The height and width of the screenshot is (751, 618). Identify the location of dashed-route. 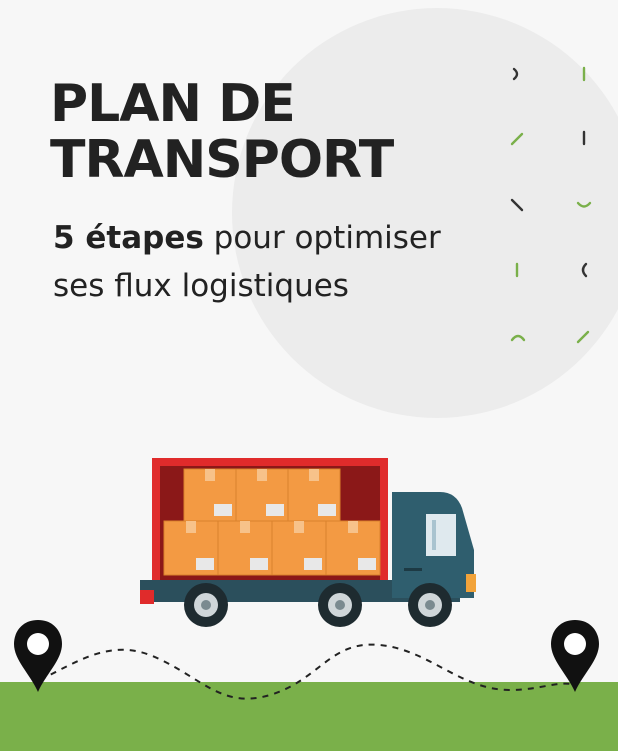
(307, 671).